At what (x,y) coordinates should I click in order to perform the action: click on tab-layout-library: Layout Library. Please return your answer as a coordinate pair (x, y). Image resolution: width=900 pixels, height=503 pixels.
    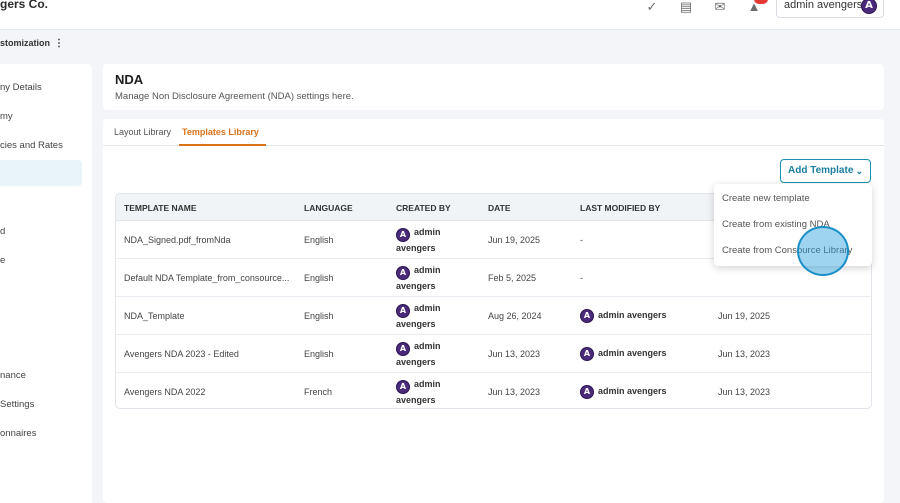
    Looking at the image, I should click on (142, 132).